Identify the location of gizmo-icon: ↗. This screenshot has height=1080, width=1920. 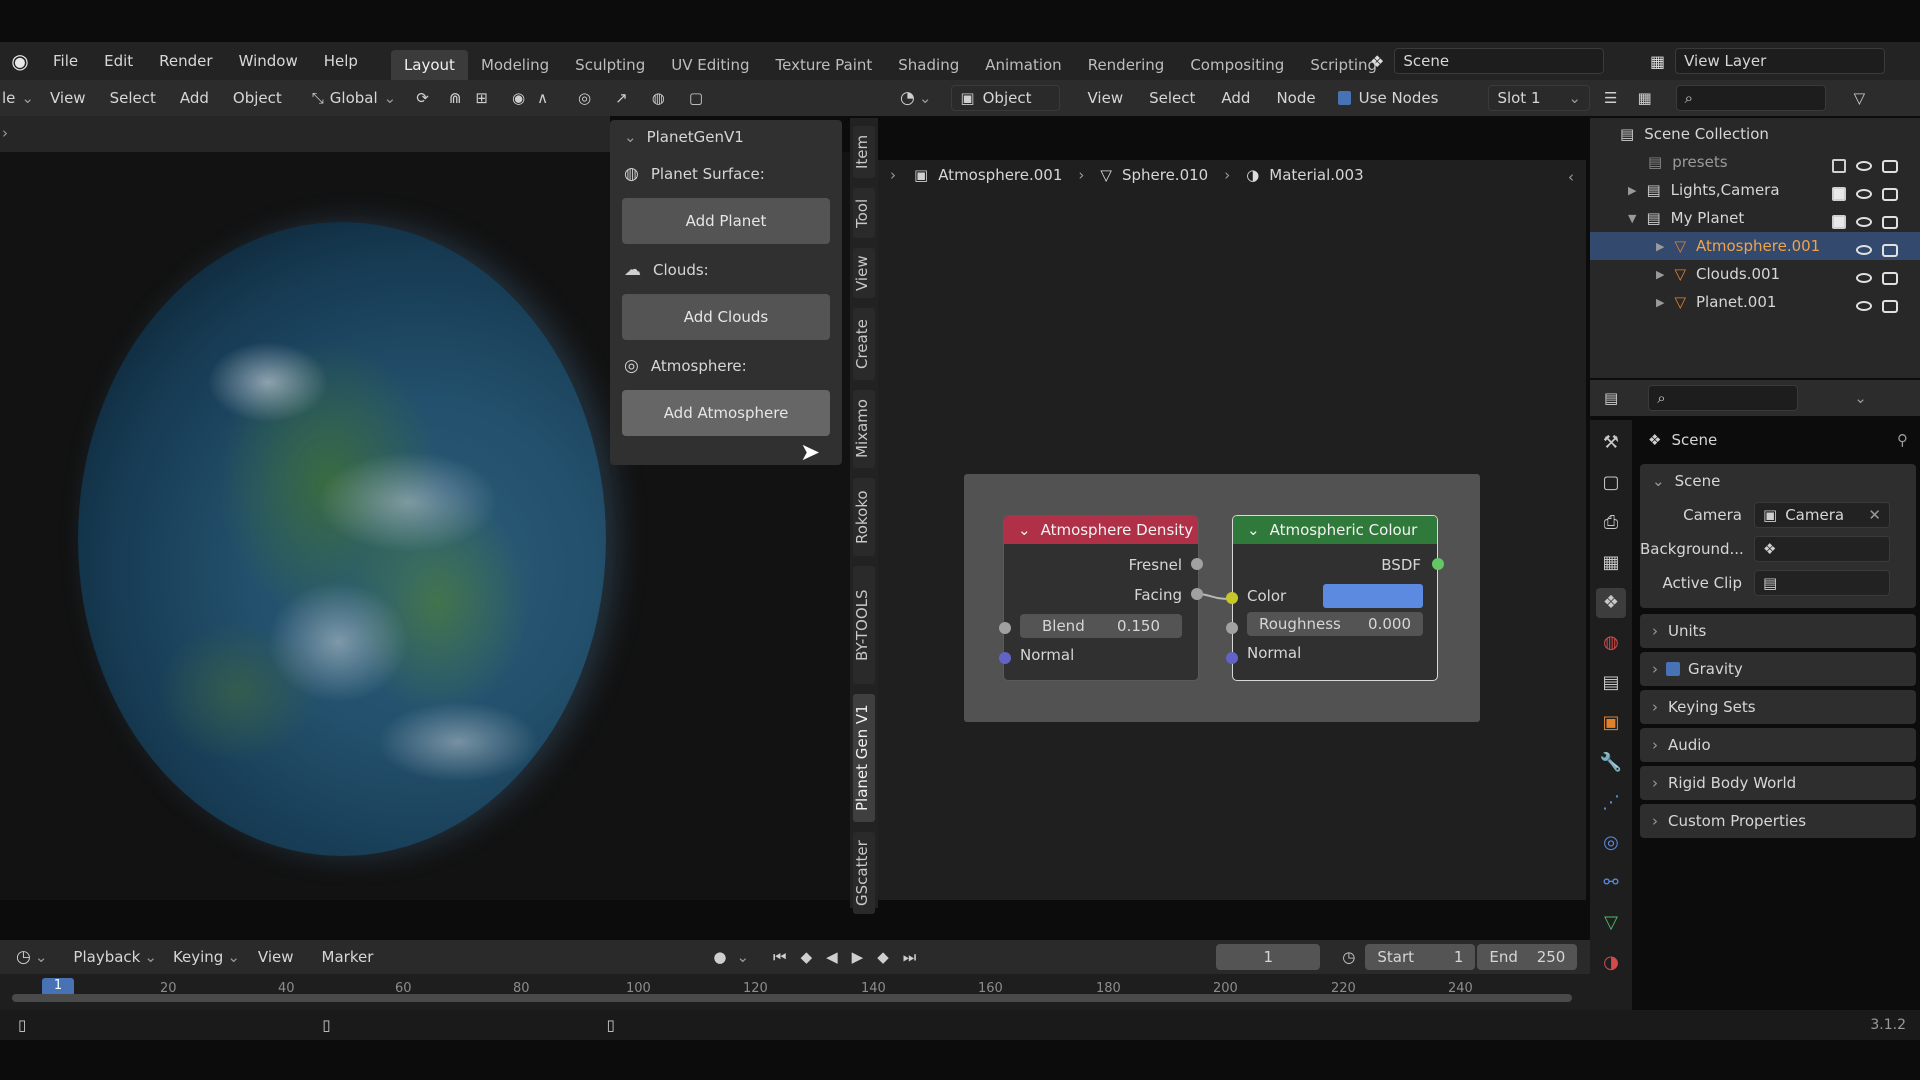
(621, 98).